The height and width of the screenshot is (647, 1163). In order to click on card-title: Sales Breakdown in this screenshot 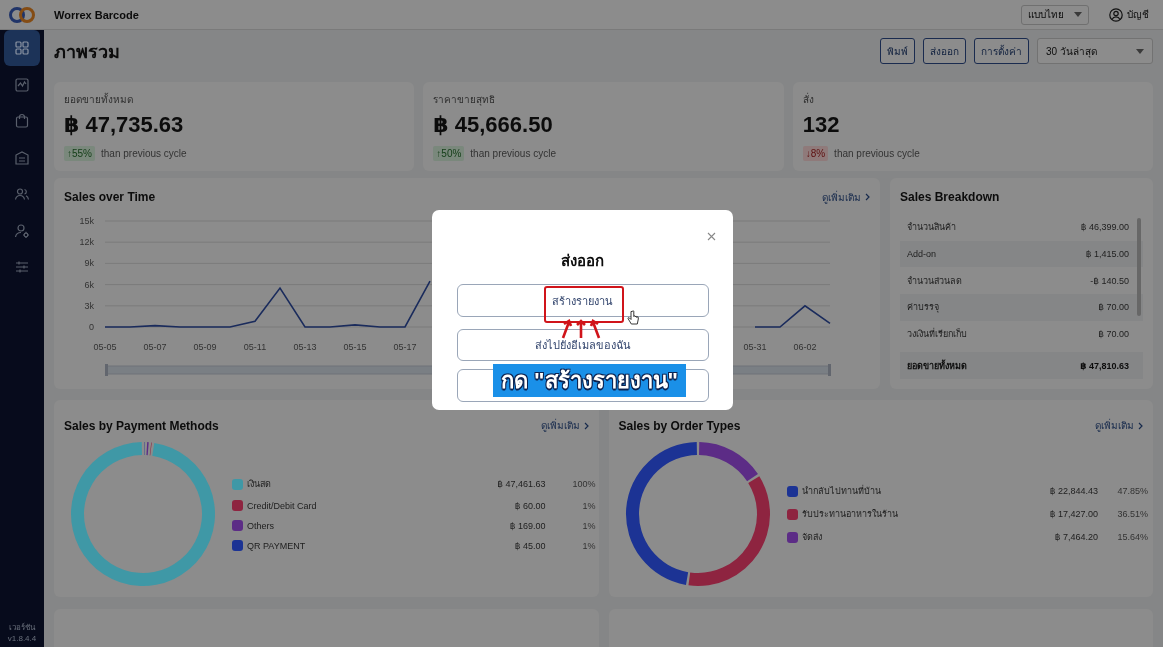, I will do `click(950, 196)`.